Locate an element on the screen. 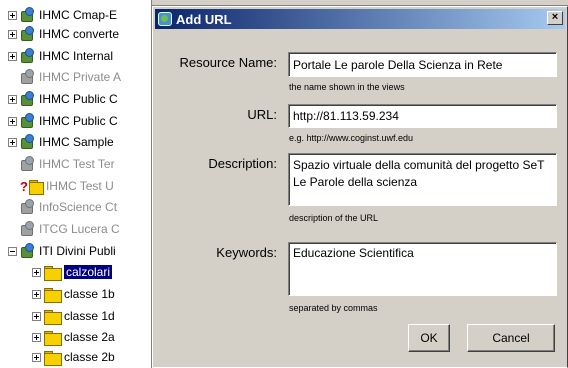  resource-name-hint: the name shown in the views is located at coordinates (347, 87).